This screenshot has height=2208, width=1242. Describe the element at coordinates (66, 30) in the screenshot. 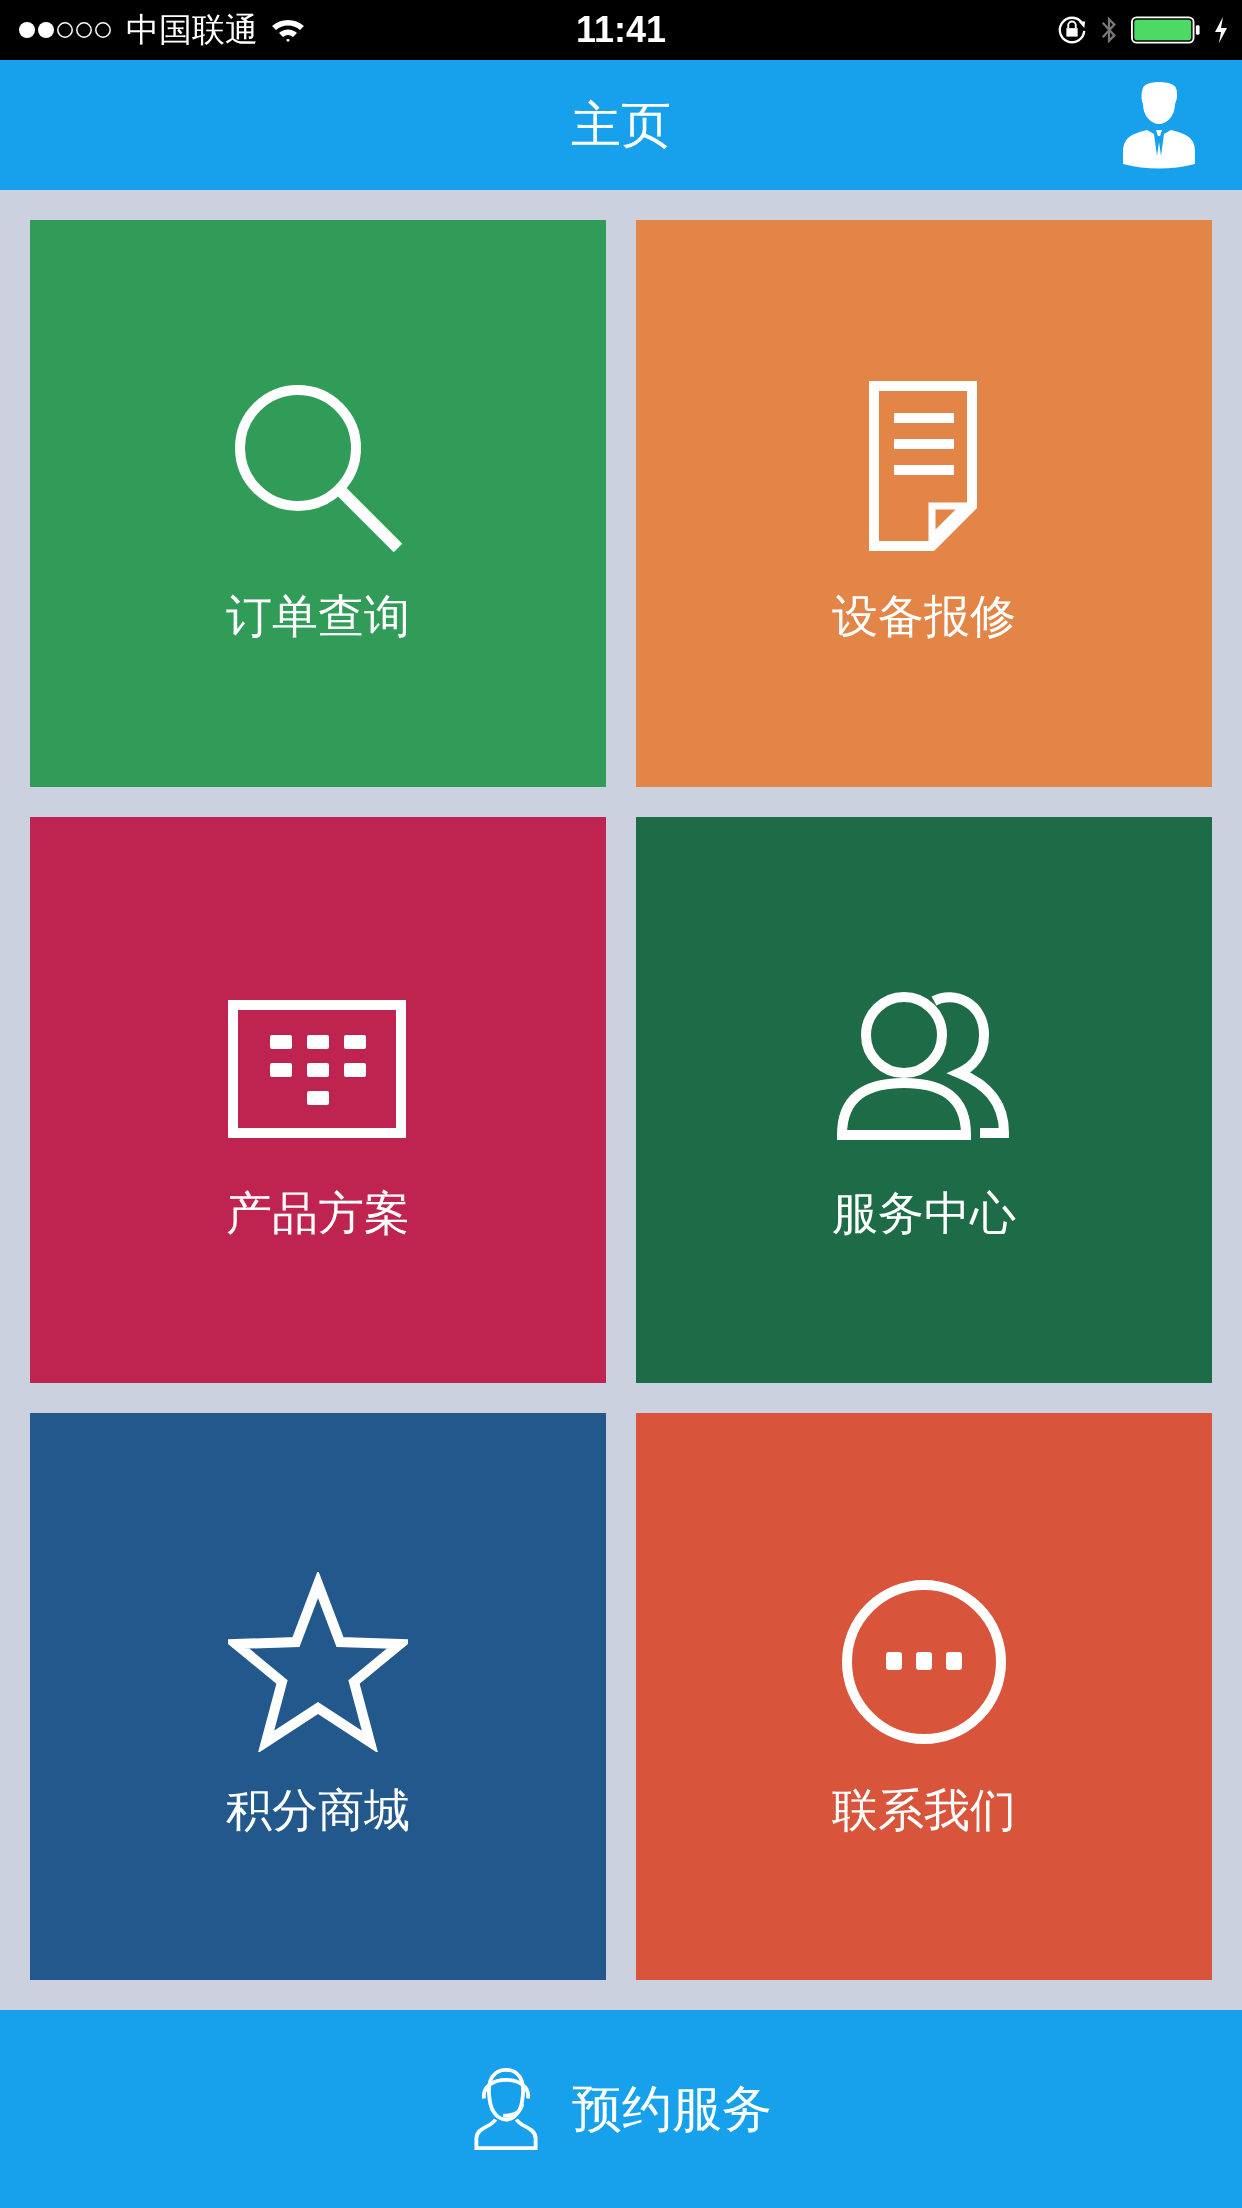

I see `signal-icon` at that location.